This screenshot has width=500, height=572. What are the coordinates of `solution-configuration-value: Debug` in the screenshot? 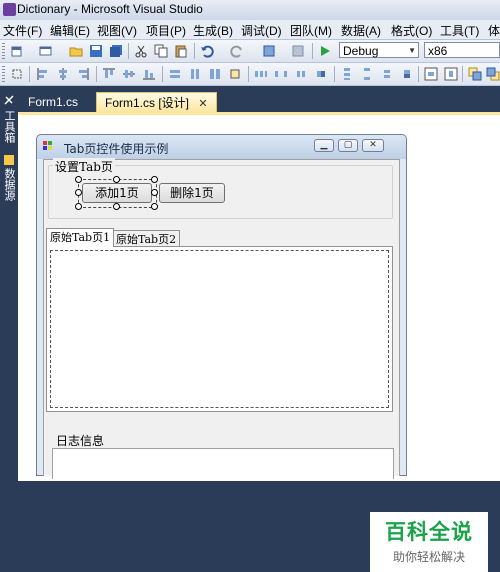 It's located at (361, 51).